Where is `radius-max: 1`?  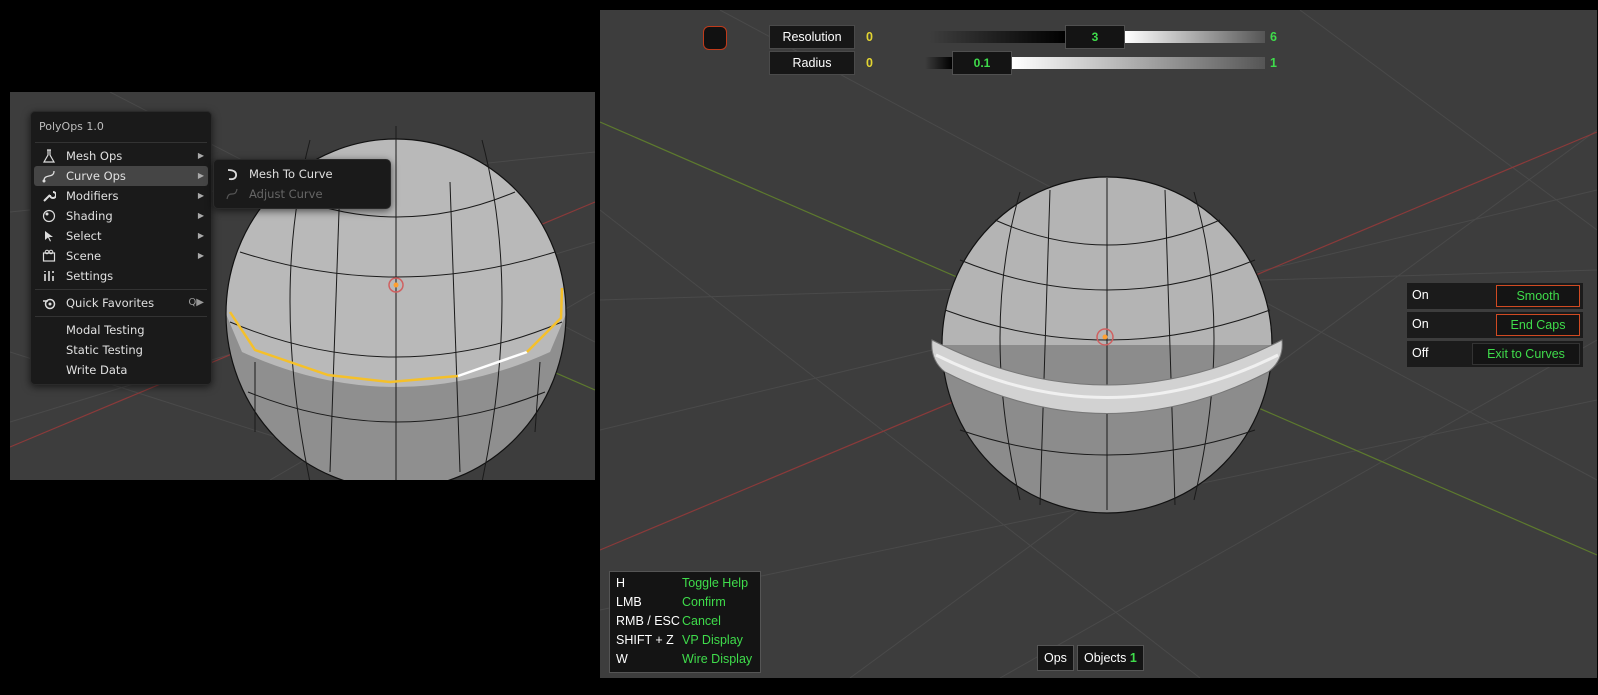
radius-max: 1 is located at coordinates (1273, 63).